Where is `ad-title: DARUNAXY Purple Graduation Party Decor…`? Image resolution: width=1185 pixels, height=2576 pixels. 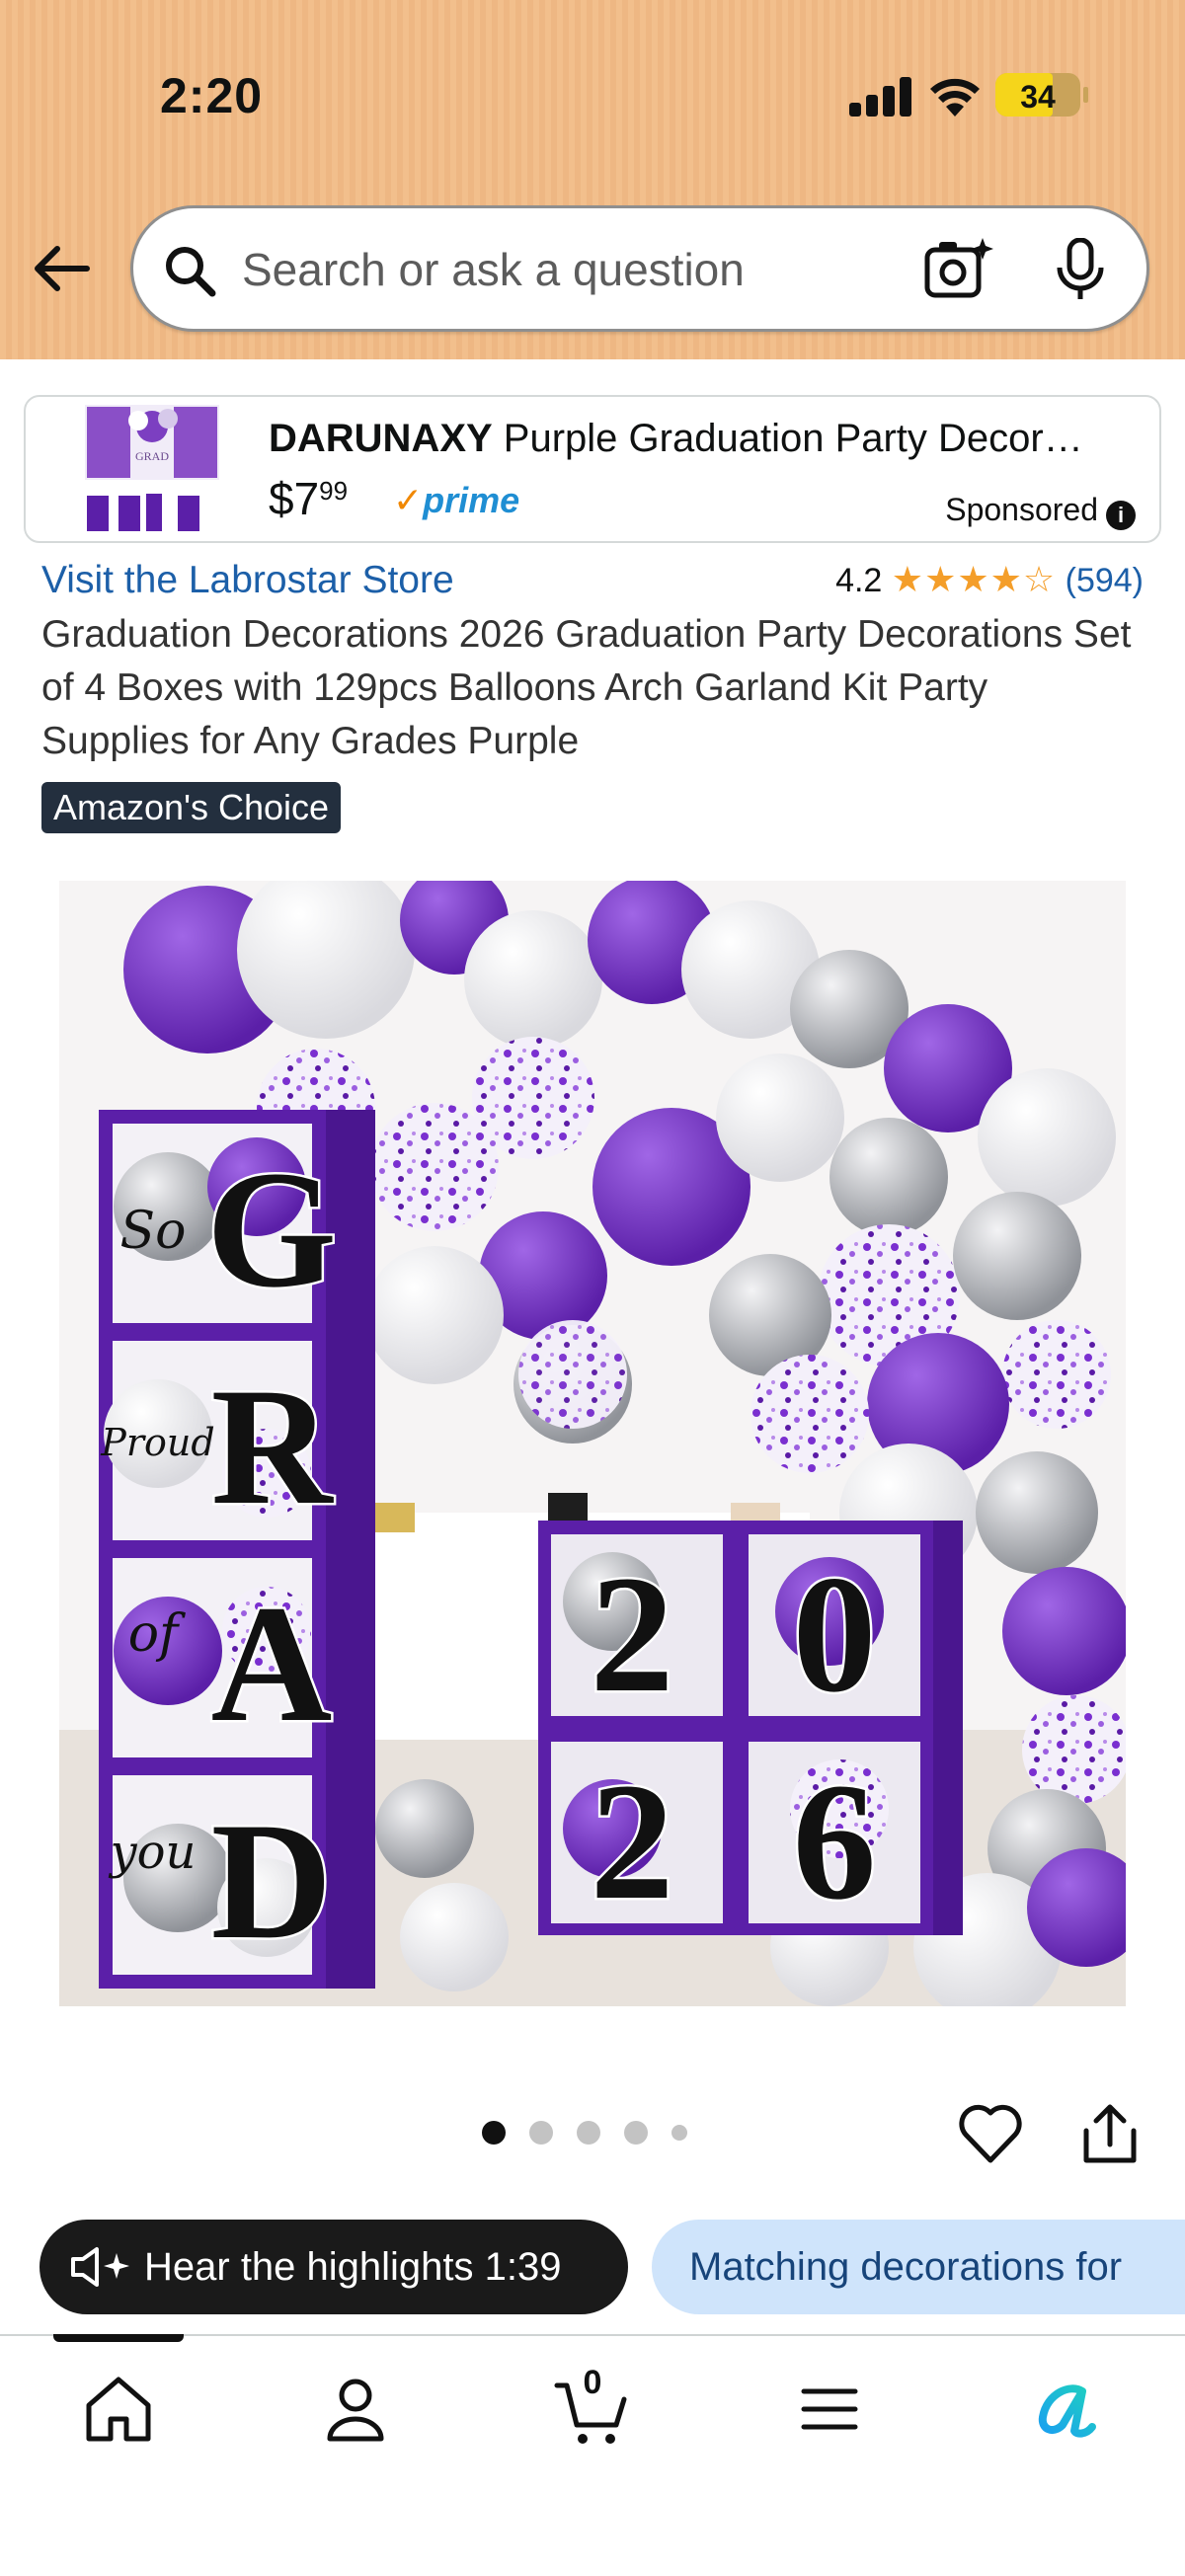
ad-title: DARUNAXY Purple Graduation Party Decor… is located at coordinates (708, 439).